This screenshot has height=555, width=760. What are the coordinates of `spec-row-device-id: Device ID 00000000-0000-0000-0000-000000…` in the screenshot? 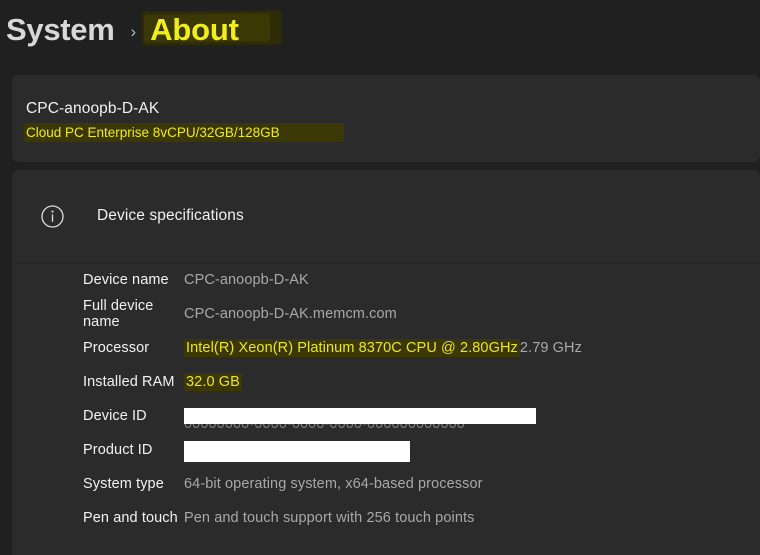 It's located at (386, 416).